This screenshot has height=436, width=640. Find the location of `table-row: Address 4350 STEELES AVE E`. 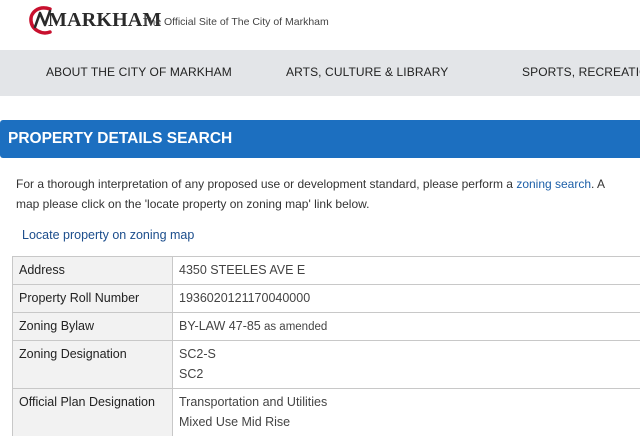

table-row: Address 4350 STEELES AVE E is located at coordinates (326, 270).